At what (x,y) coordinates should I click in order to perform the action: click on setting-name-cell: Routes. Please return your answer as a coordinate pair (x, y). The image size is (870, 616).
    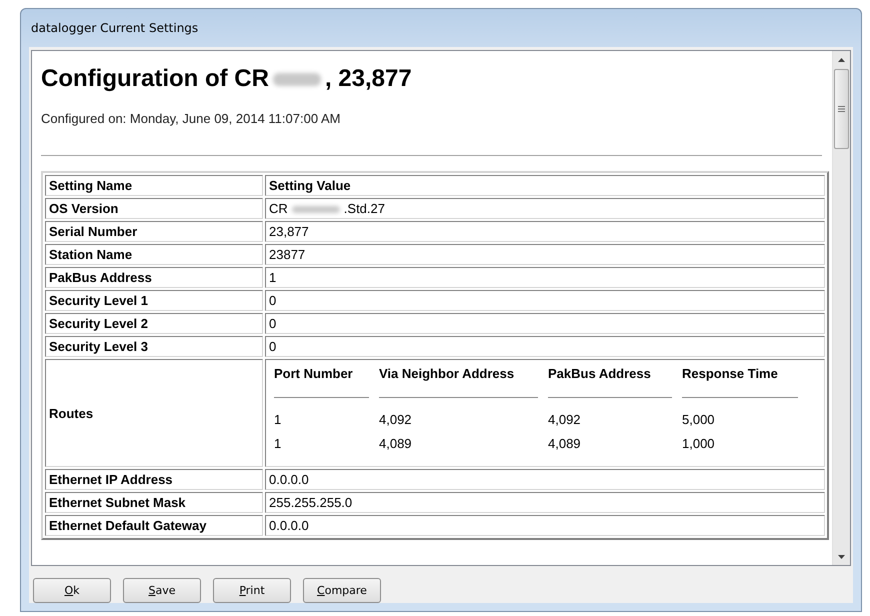
    Looking at the image, I should click on (154, 413).